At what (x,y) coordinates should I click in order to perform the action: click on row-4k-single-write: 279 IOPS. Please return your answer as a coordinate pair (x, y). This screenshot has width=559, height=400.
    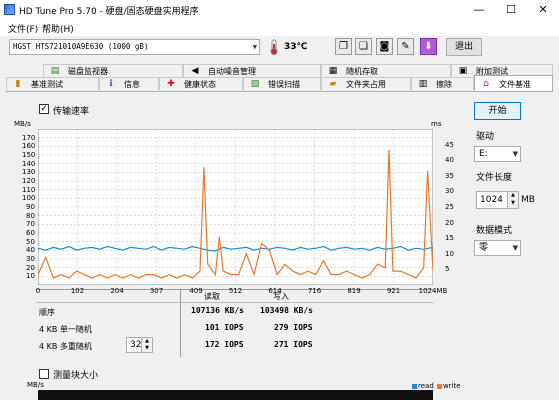
    Looking at the image, I should click on (293, 327).